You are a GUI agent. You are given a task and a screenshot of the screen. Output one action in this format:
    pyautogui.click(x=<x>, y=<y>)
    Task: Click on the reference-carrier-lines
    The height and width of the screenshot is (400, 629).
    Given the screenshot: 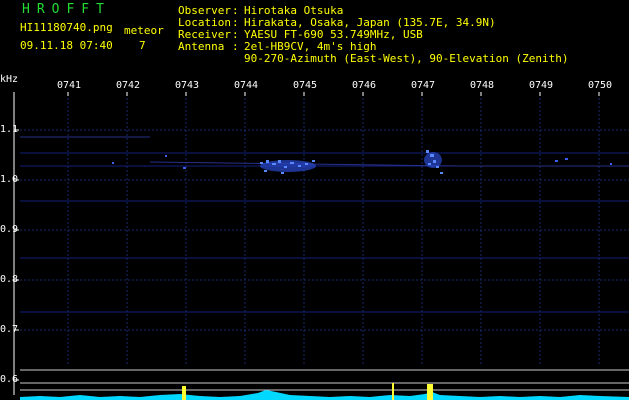 What is the action you would take?
    pyautogui.click(x=324, y=151)
    